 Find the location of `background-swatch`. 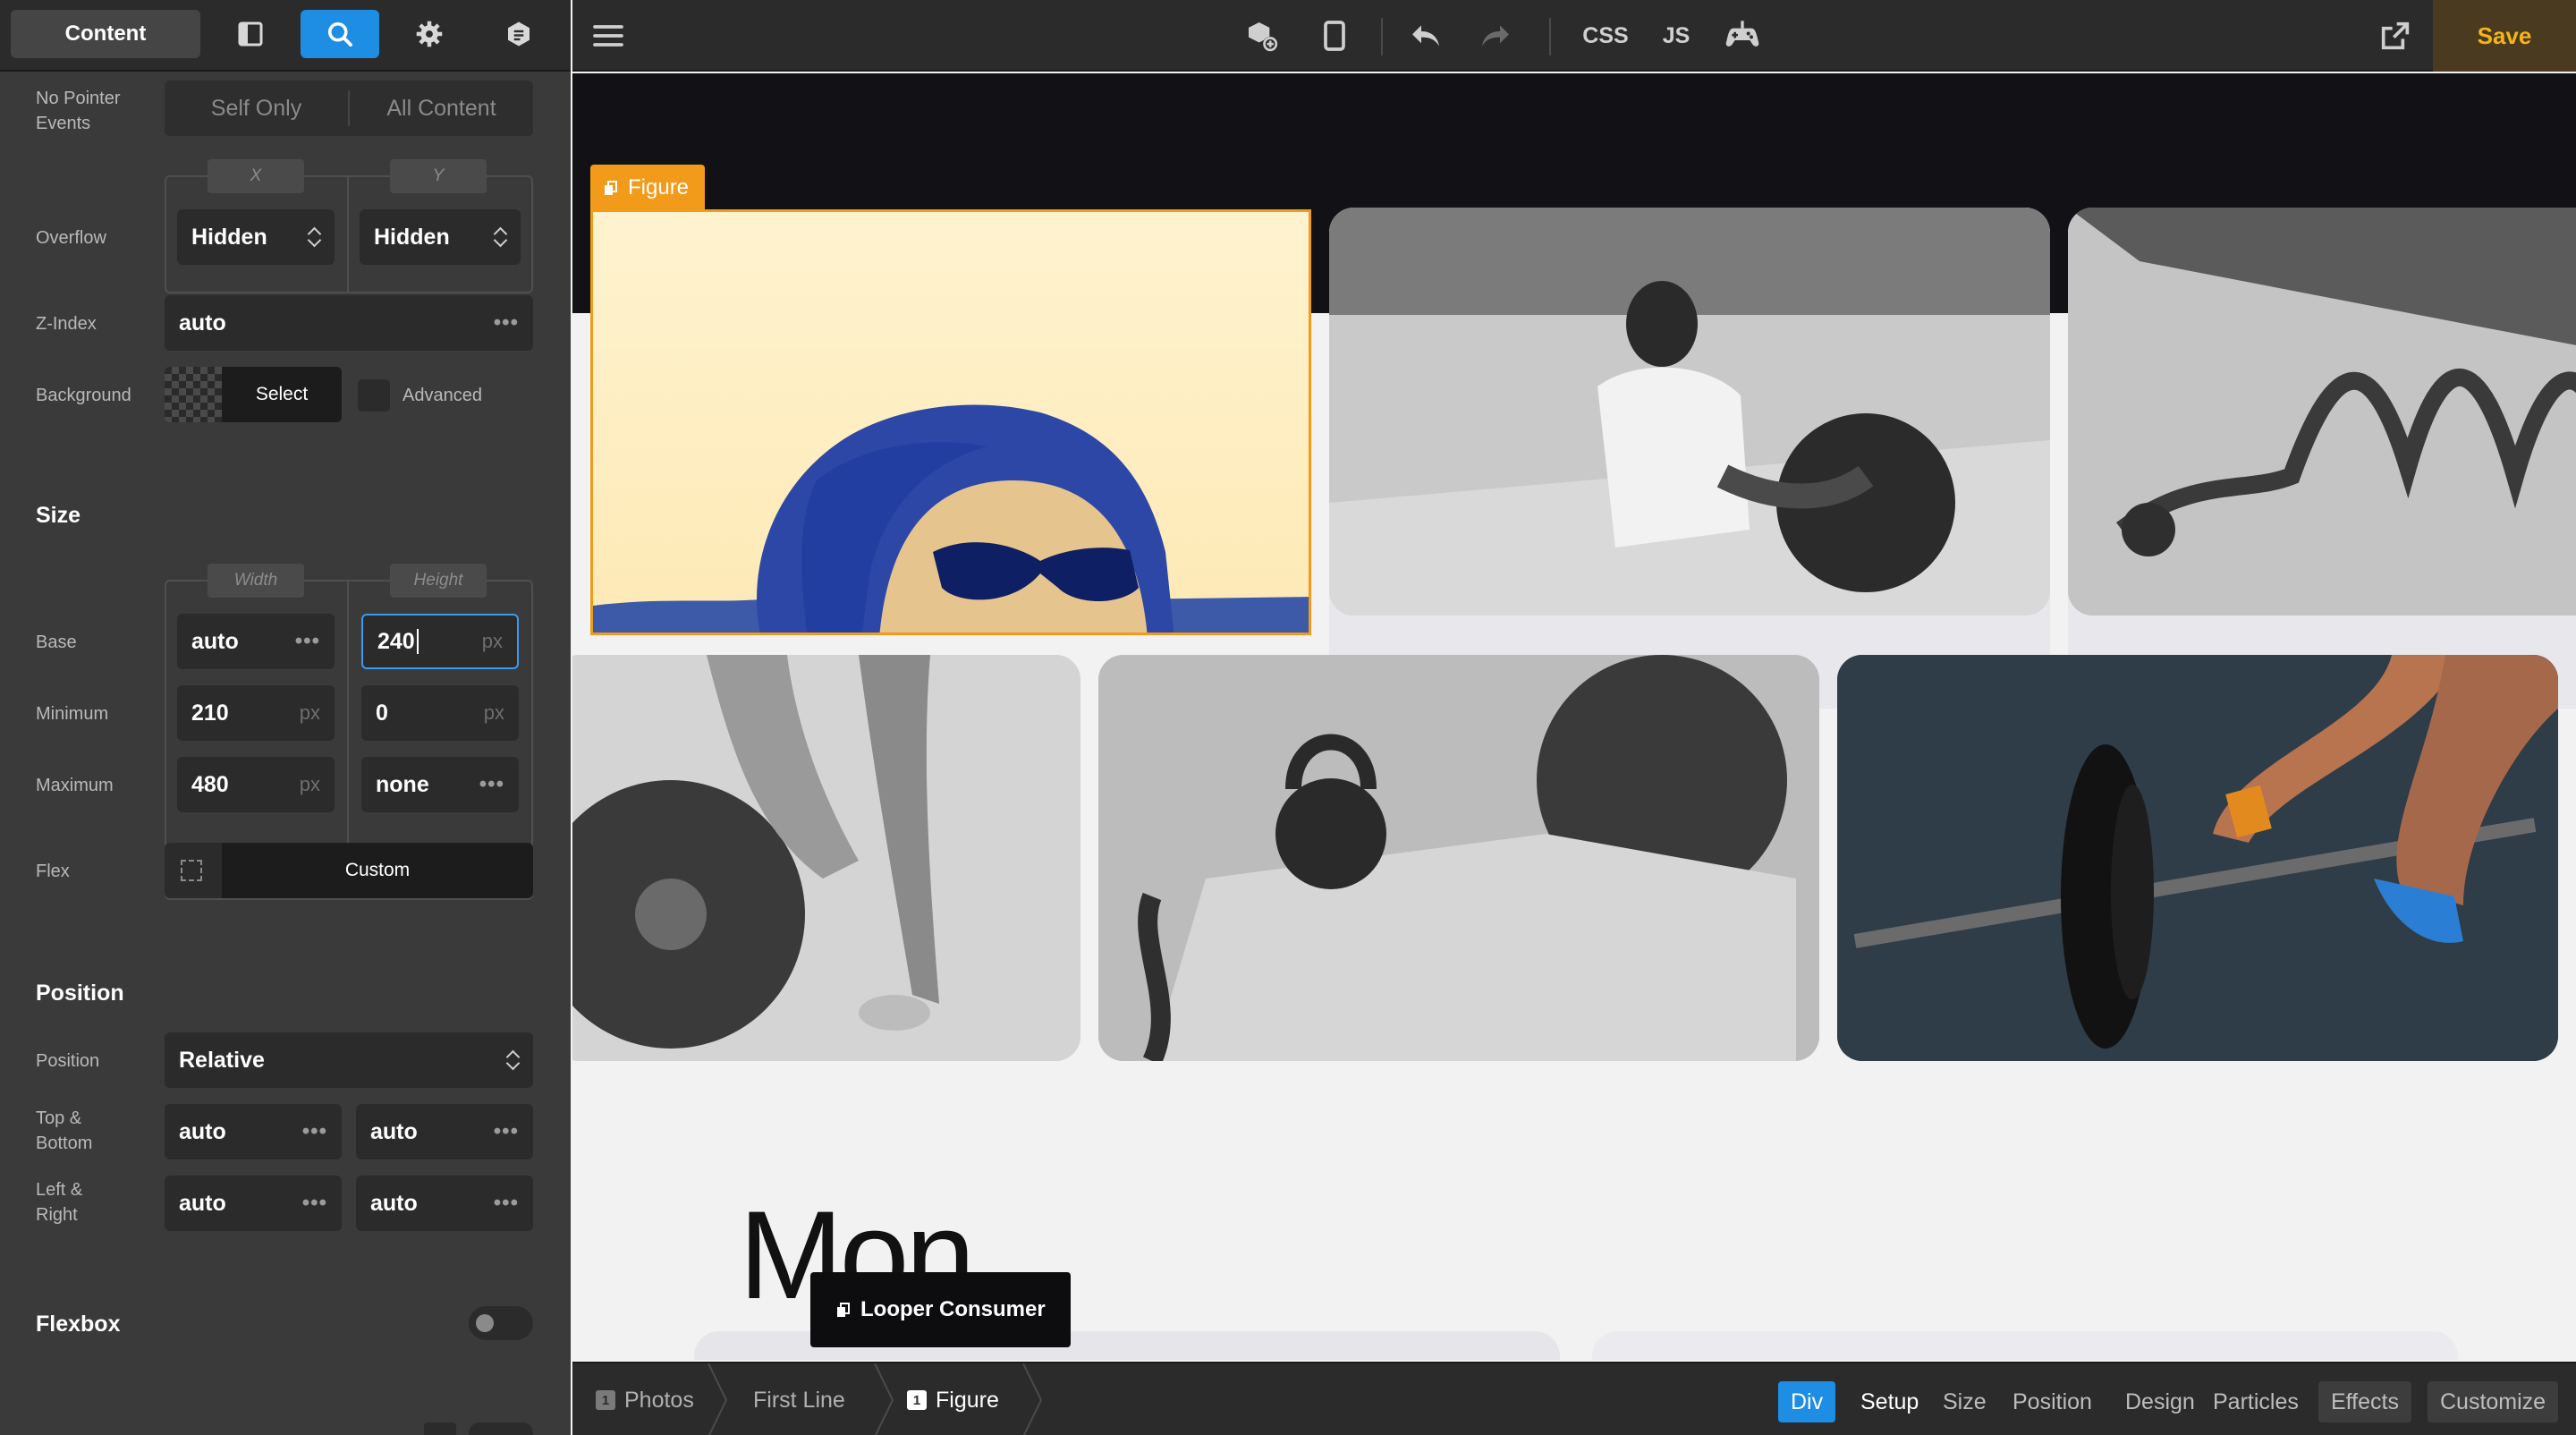

background-swatch is located at coordinates (193, 394).